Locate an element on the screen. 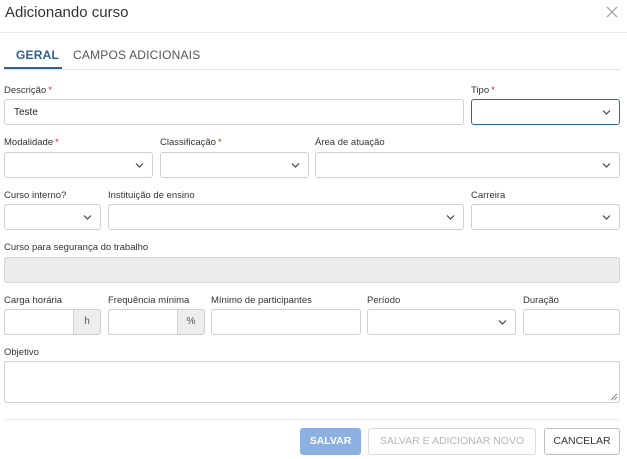  carga-horaria-label: Carga horária is located at coordinates (33, 300).